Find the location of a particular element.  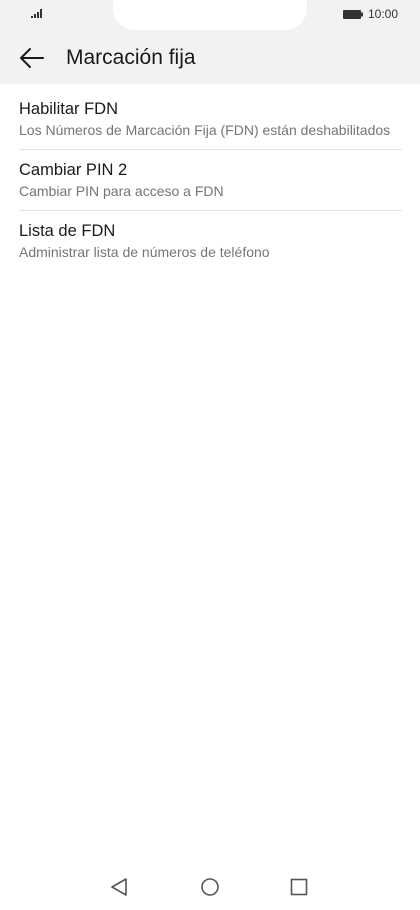

item-subtitle: Administrar lista de números de teléfono is located at coordinates (144, 252).